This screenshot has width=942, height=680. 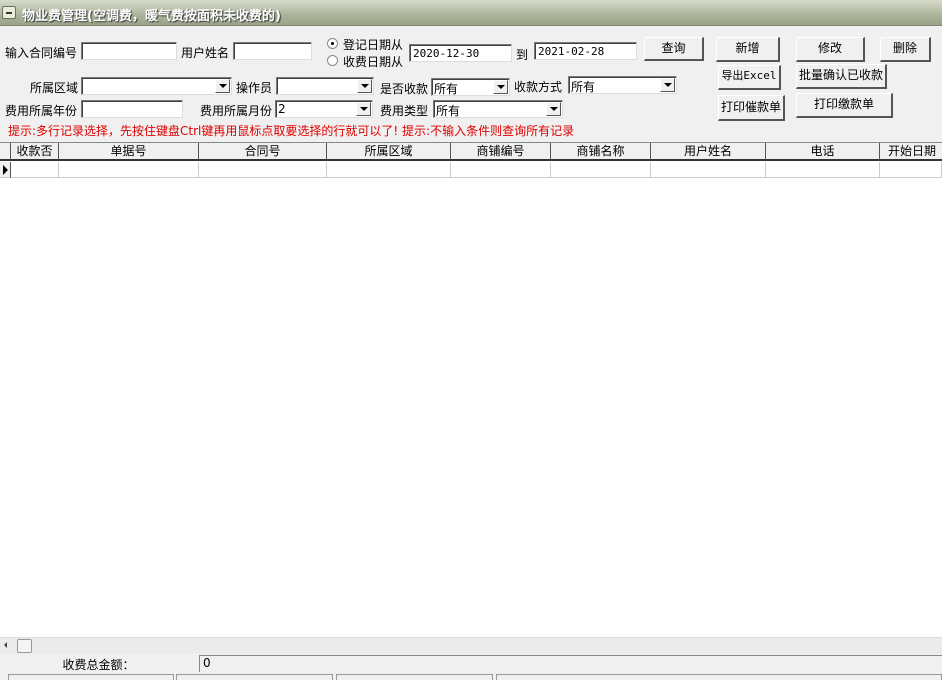 What do you see at coordinates (751, 108) in the screenshot?
I see `print-reminder-button: 打印催款单` at bounding box center [751, 108].